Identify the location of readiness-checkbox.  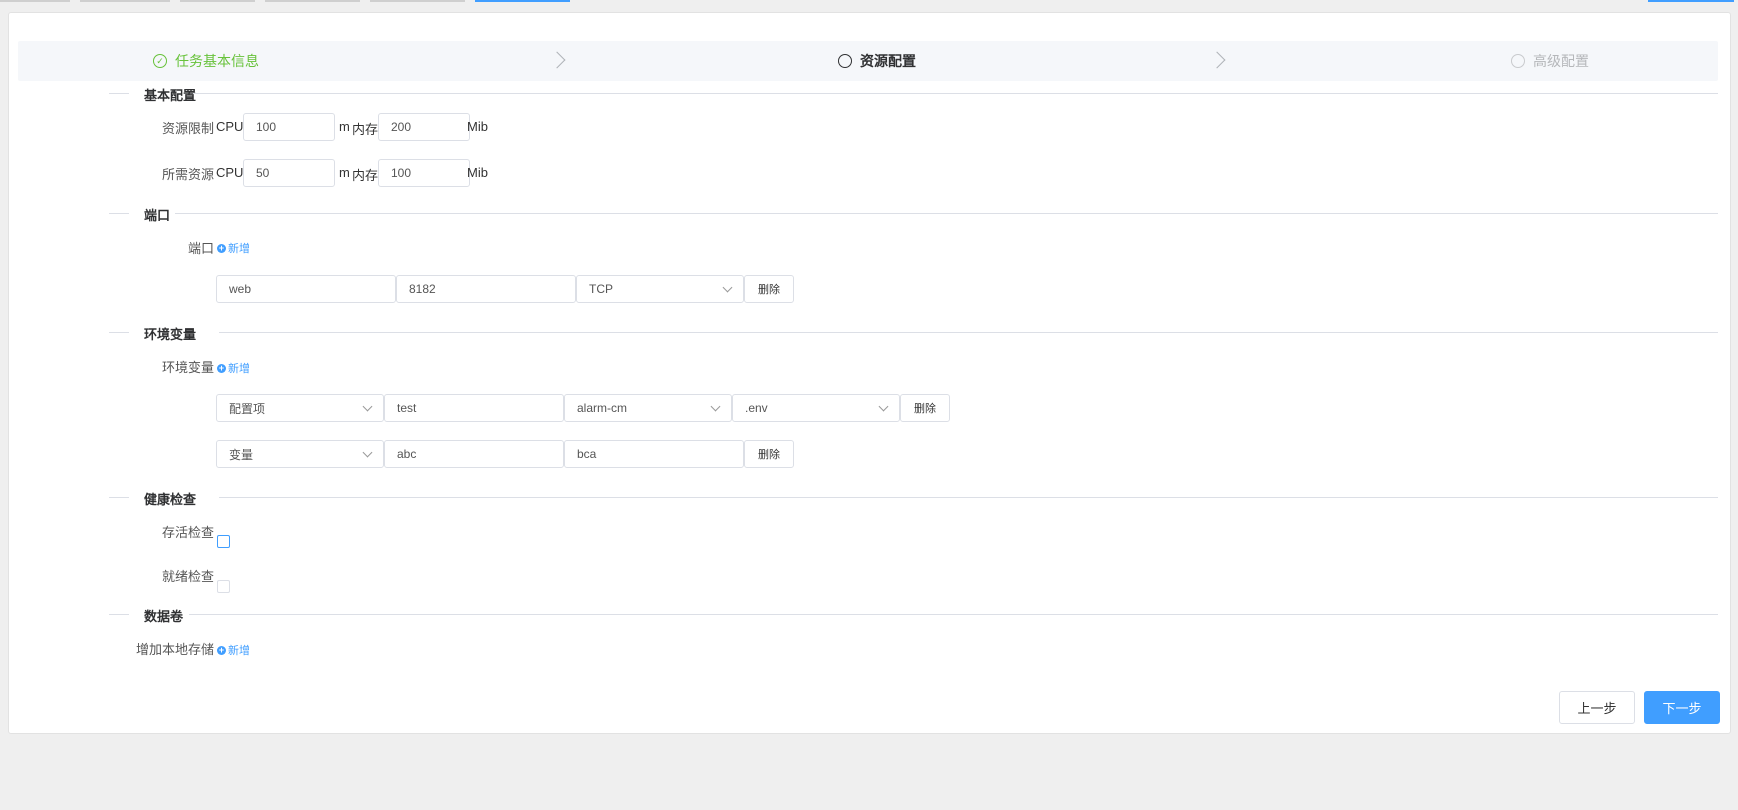
(223, 586).